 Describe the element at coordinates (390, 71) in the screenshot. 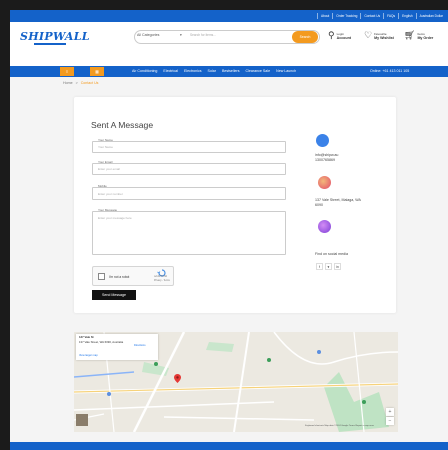

I see `online-phone: Online: +61 413 011 105` at that location.